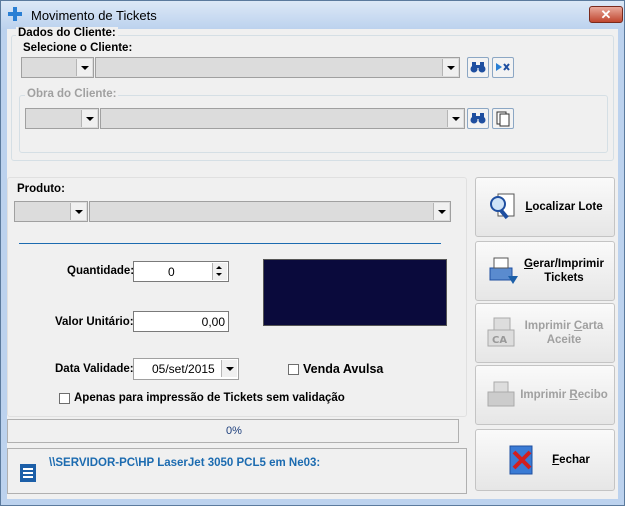 This screenshot has width=625, height=506. What do you see at coordinates (171, 272) in the screenshot?
I see `quantidade-value: 0` at bounding box center [171, 272].